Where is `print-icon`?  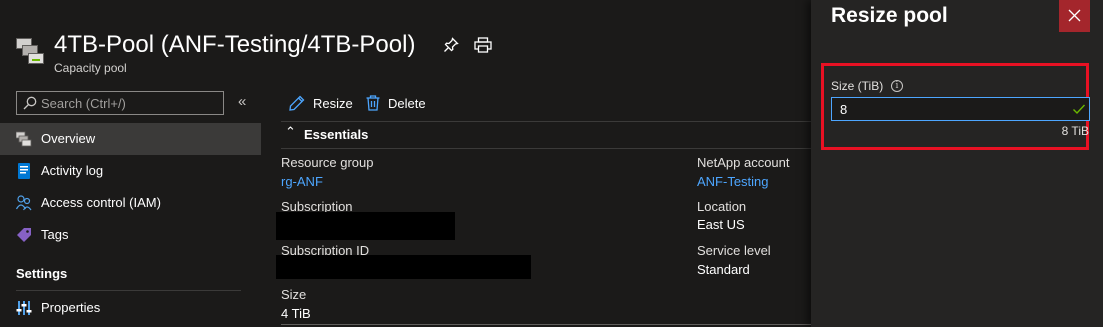
print-icon is located at coordinates (483, 45).